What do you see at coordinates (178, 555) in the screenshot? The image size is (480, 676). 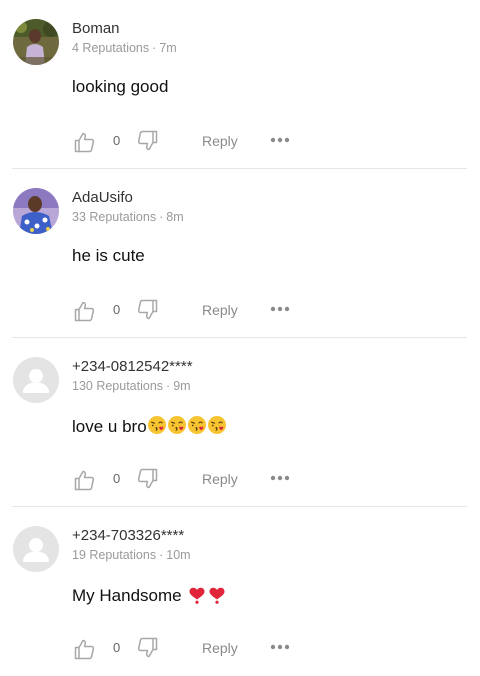 I see `timestamp: 10m` at bounding box center [178, 555].